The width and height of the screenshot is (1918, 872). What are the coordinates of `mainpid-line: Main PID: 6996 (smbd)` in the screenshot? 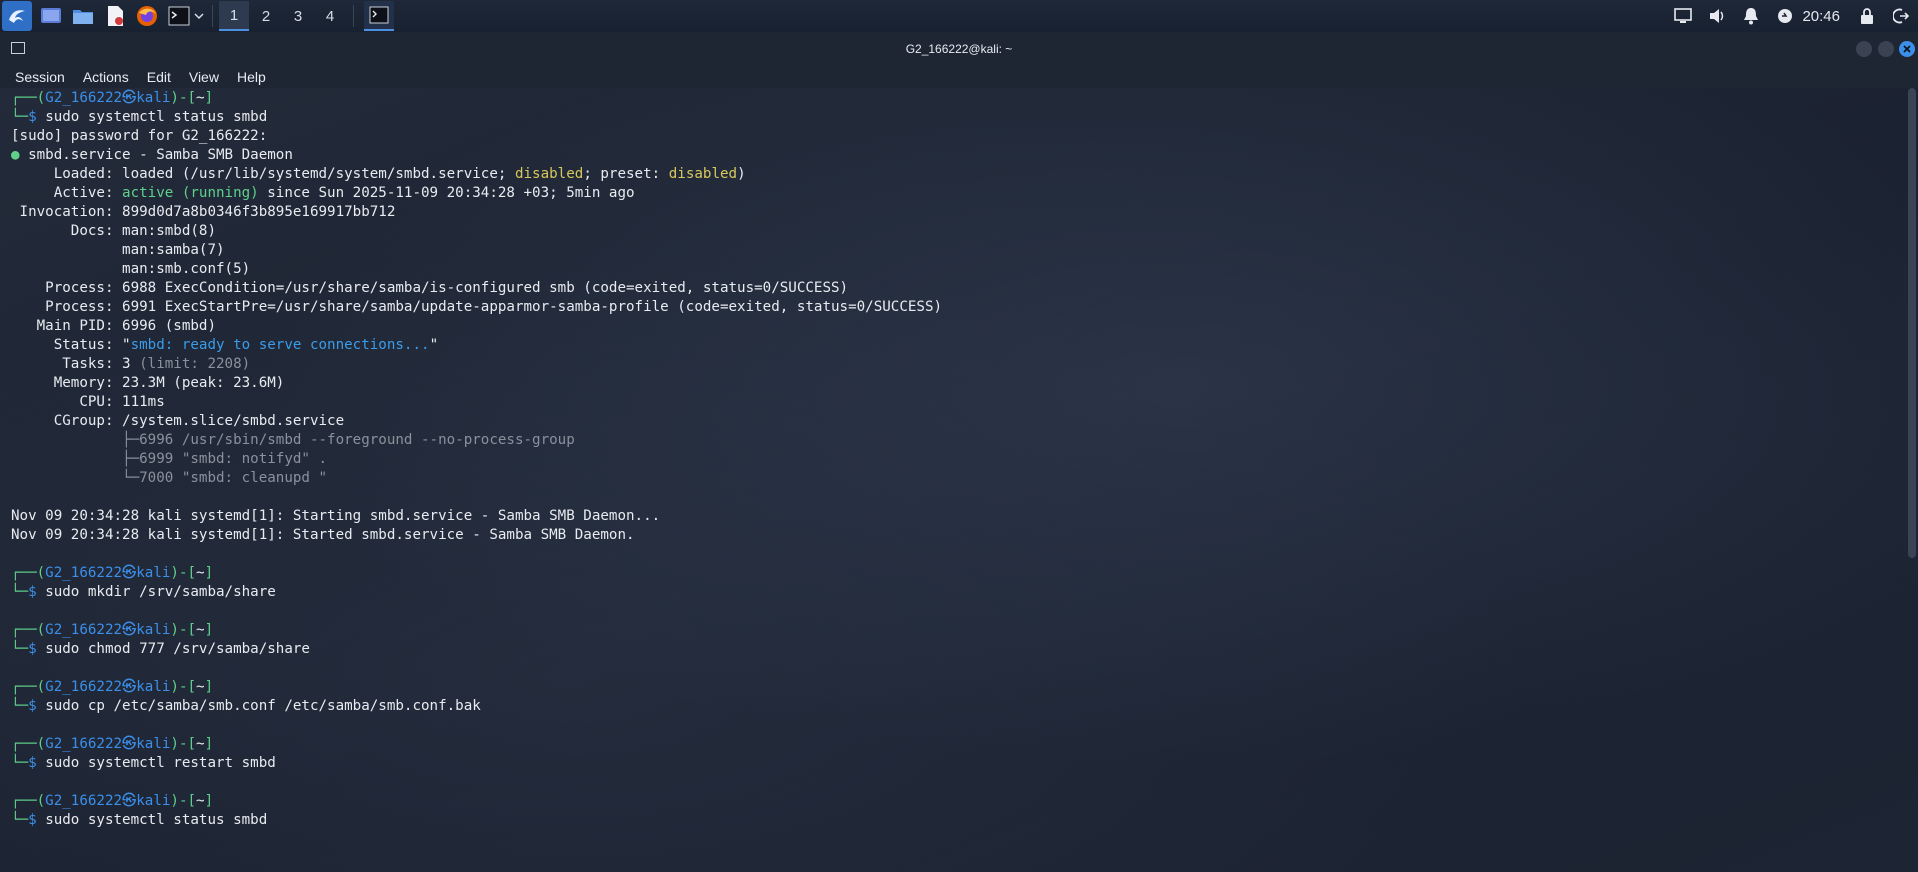 It's located at (113, 326).